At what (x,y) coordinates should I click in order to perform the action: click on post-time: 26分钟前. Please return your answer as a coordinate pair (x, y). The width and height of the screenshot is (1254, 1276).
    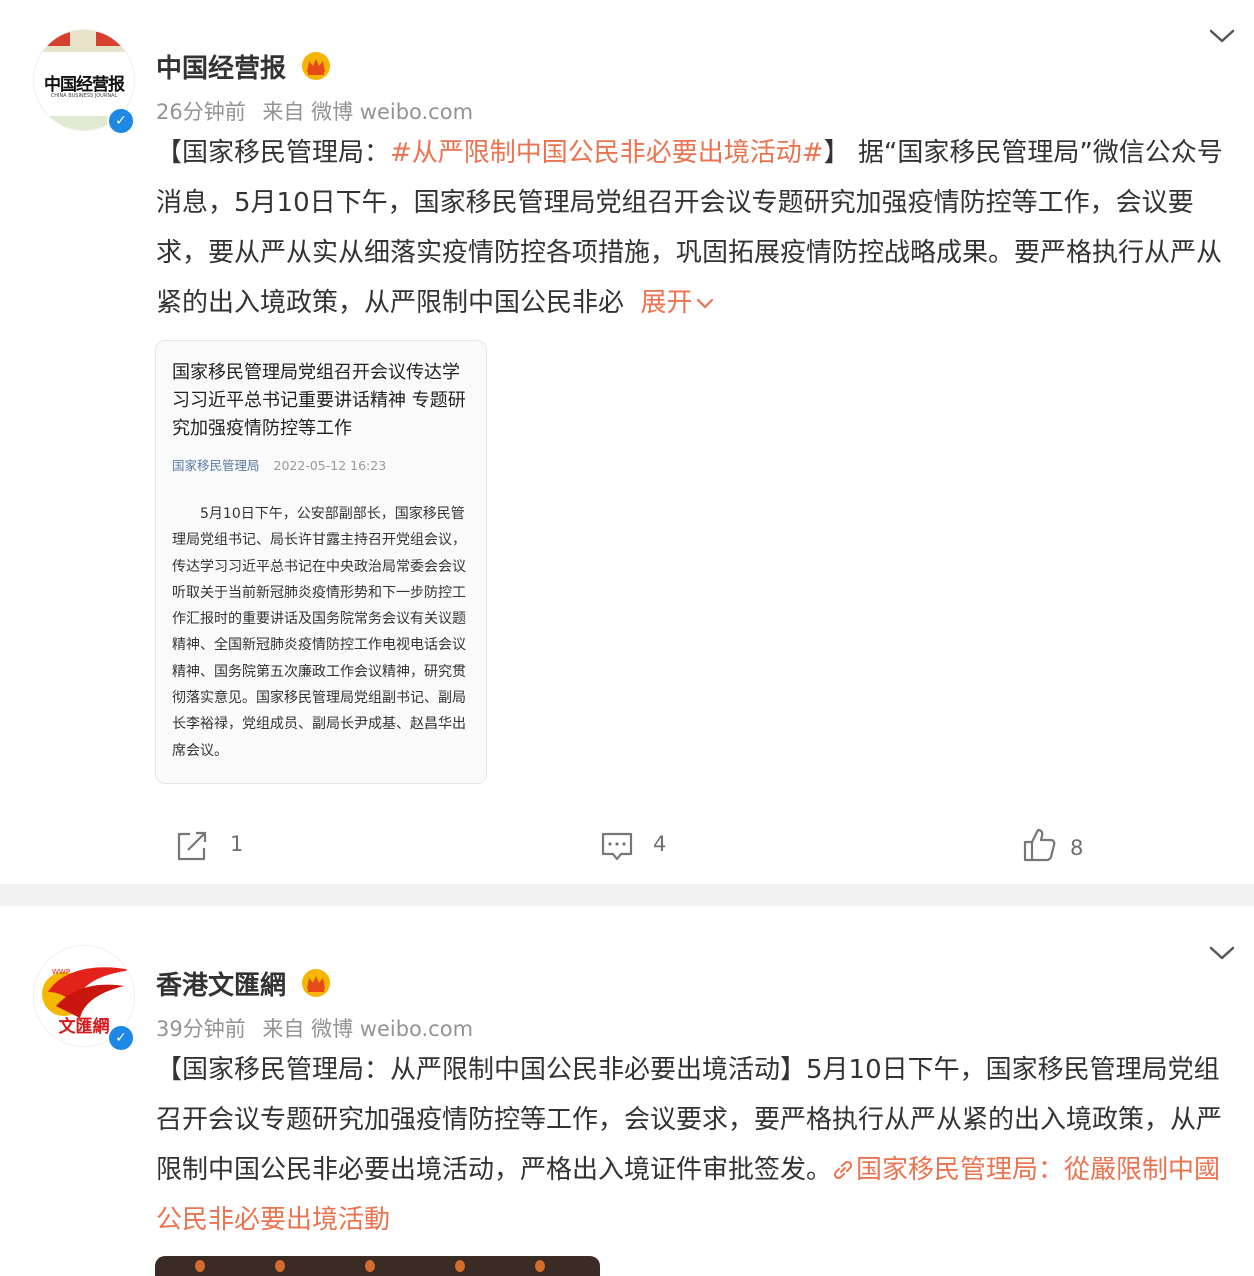
    Looking at the image, I should click on (201, 112).